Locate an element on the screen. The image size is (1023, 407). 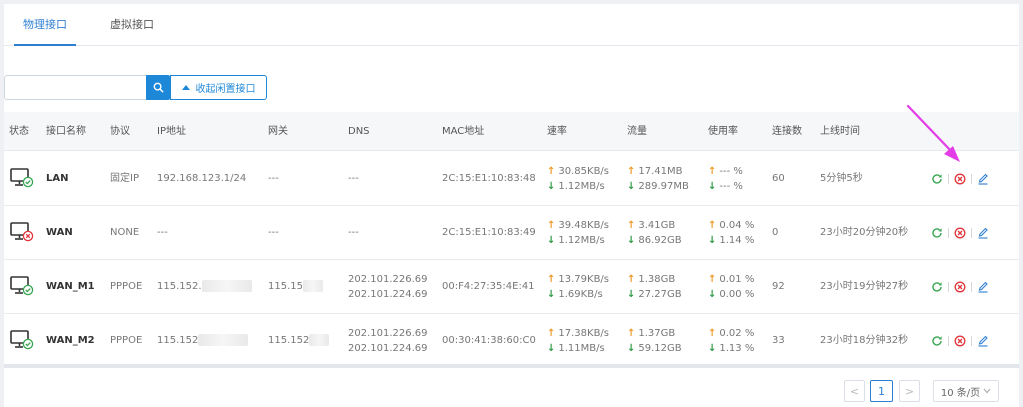
traffic-up: ↑ 1.38GB is located at coordinates (654, 279).